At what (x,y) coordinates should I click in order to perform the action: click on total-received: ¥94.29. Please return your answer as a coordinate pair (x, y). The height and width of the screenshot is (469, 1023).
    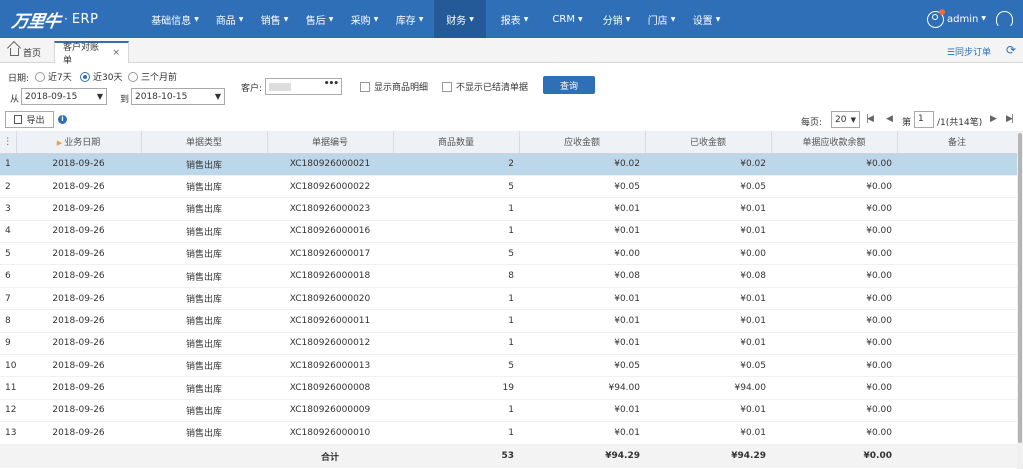
    Looking at the image, I should click on (708, 456).